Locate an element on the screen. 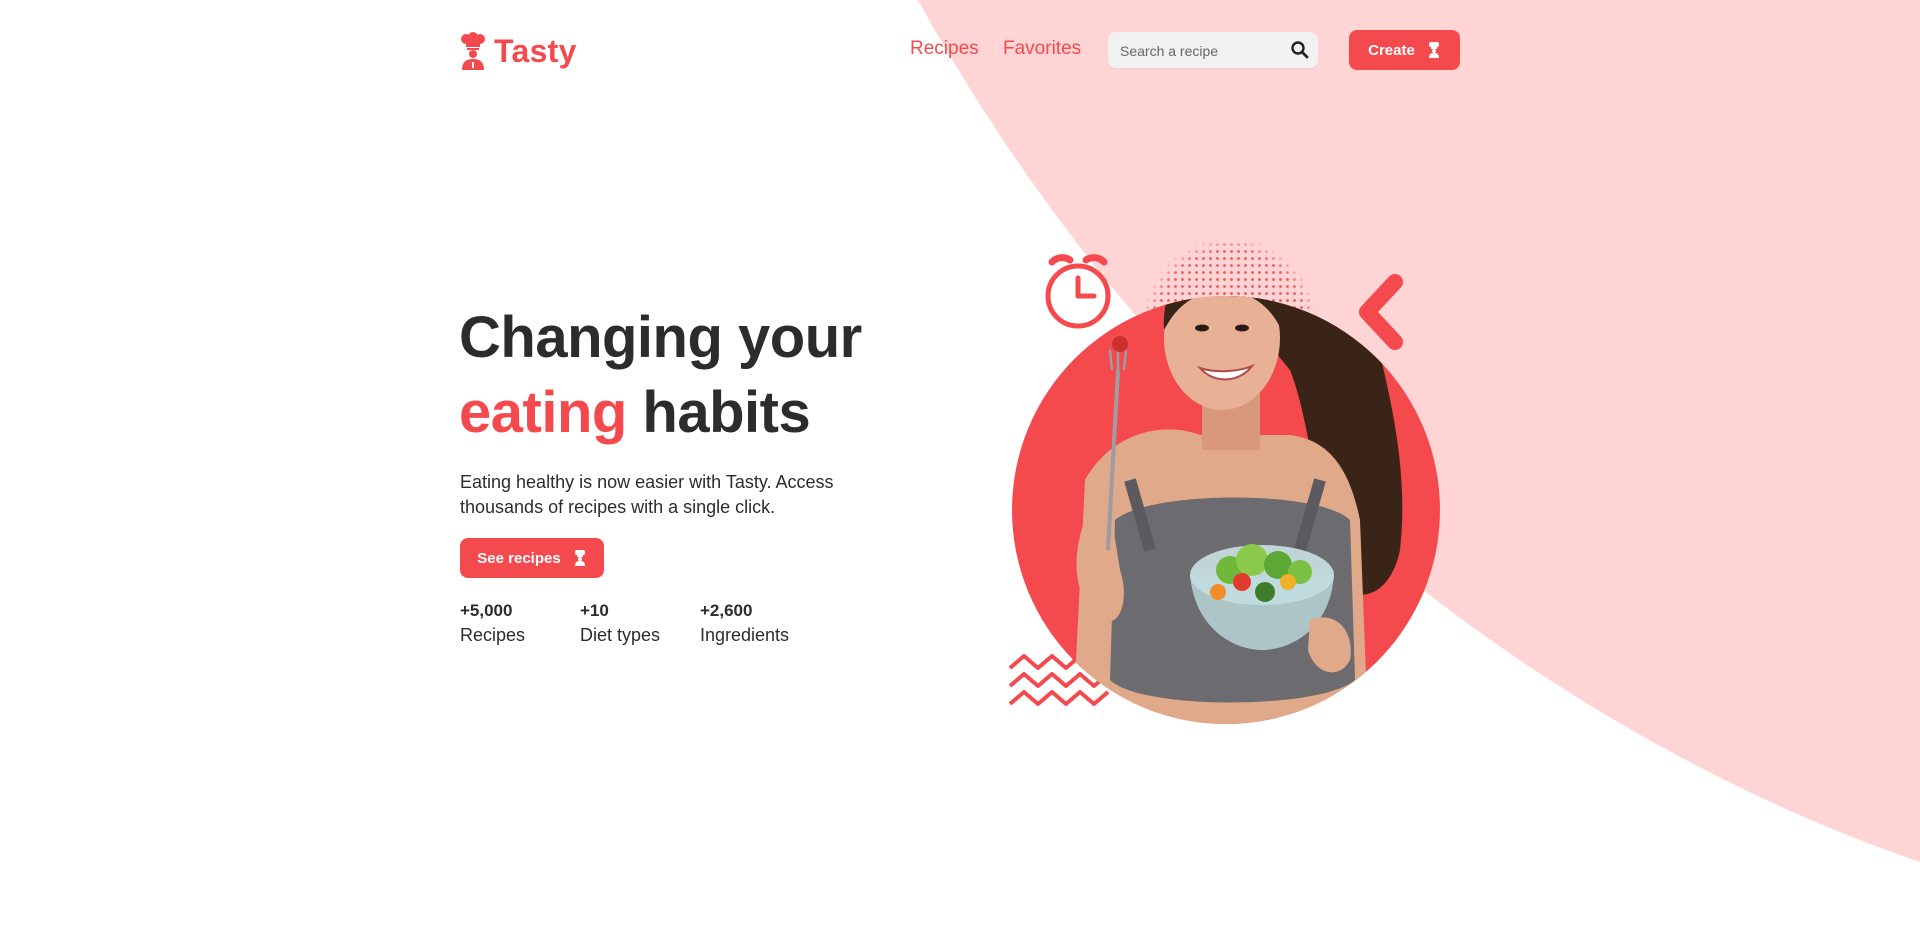 The width and height of the screenshot is (1920, 947). alarm-clock-icon is located at coordinates (1078, 291).